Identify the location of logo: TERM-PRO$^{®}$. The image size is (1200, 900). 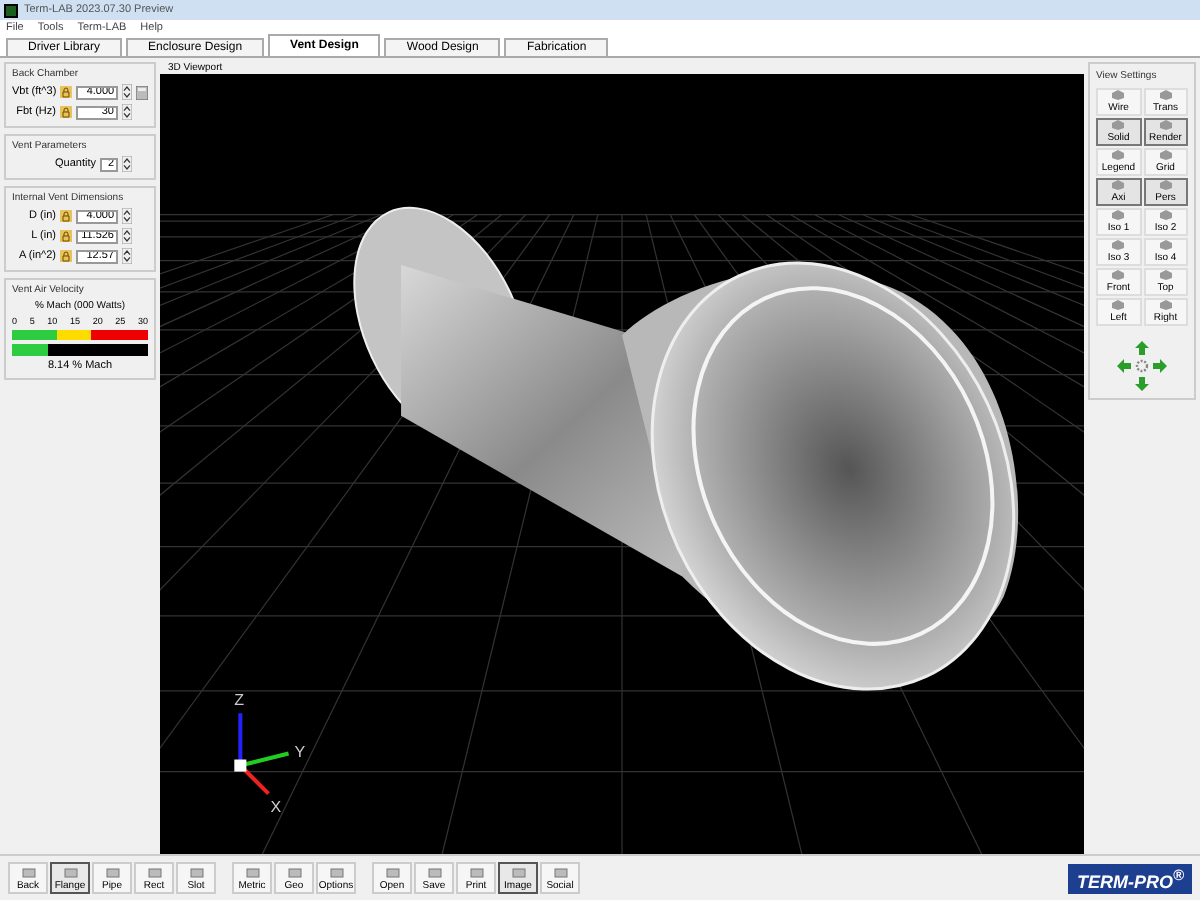
(1130, 878).